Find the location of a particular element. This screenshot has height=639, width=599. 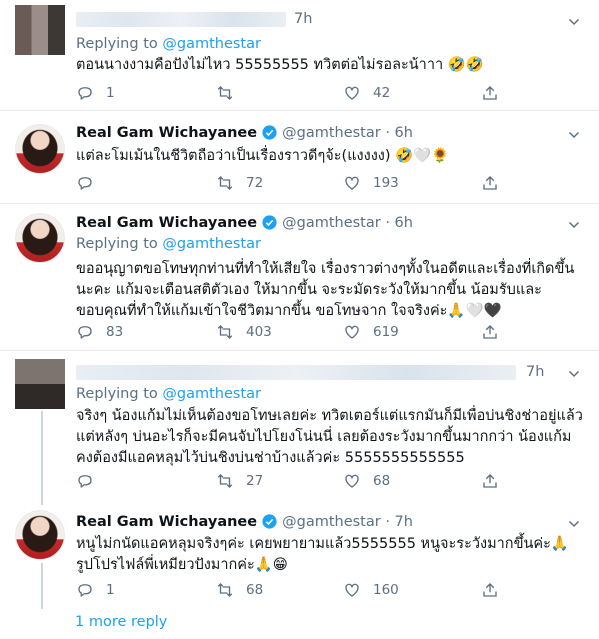

like-count: 160 is located at coordinates (386, 590).